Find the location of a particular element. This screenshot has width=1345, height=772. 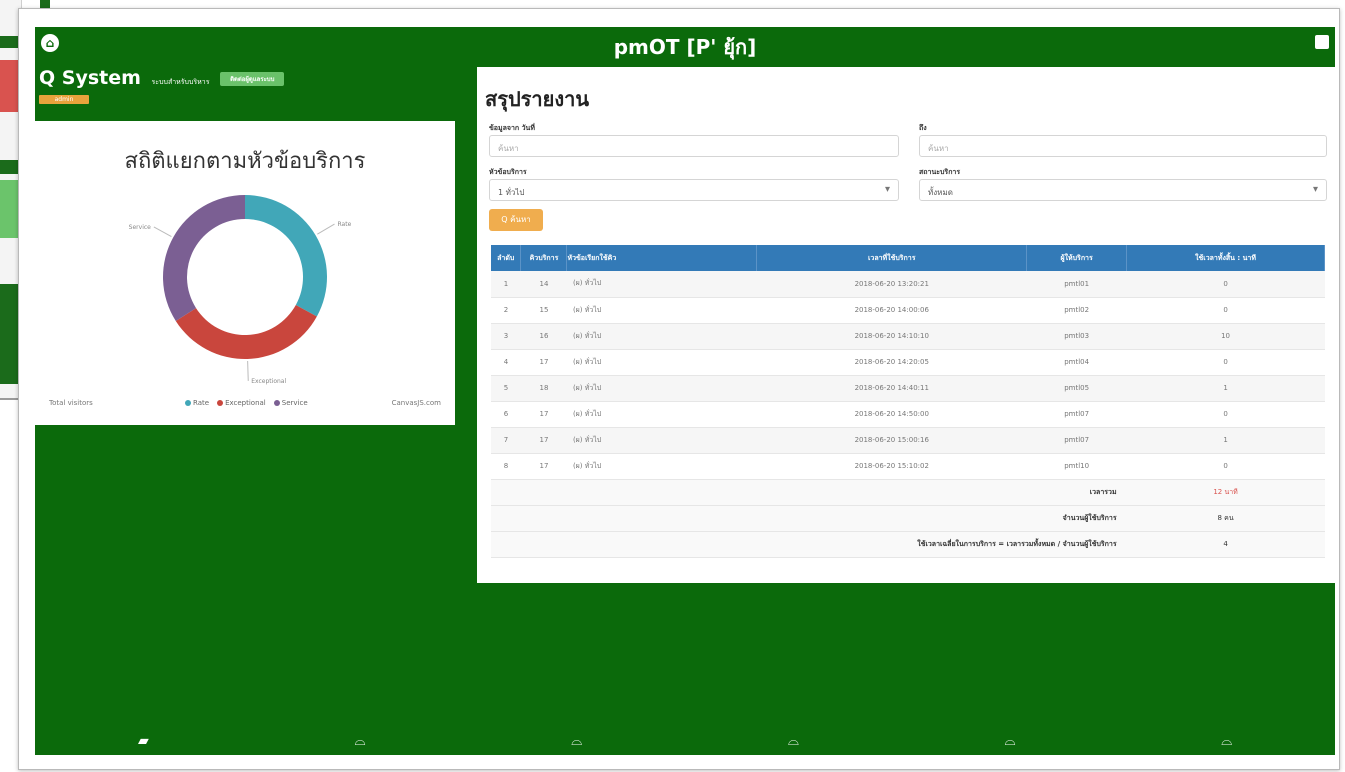

table-cell: 18 is located at coordinates (543, 388).